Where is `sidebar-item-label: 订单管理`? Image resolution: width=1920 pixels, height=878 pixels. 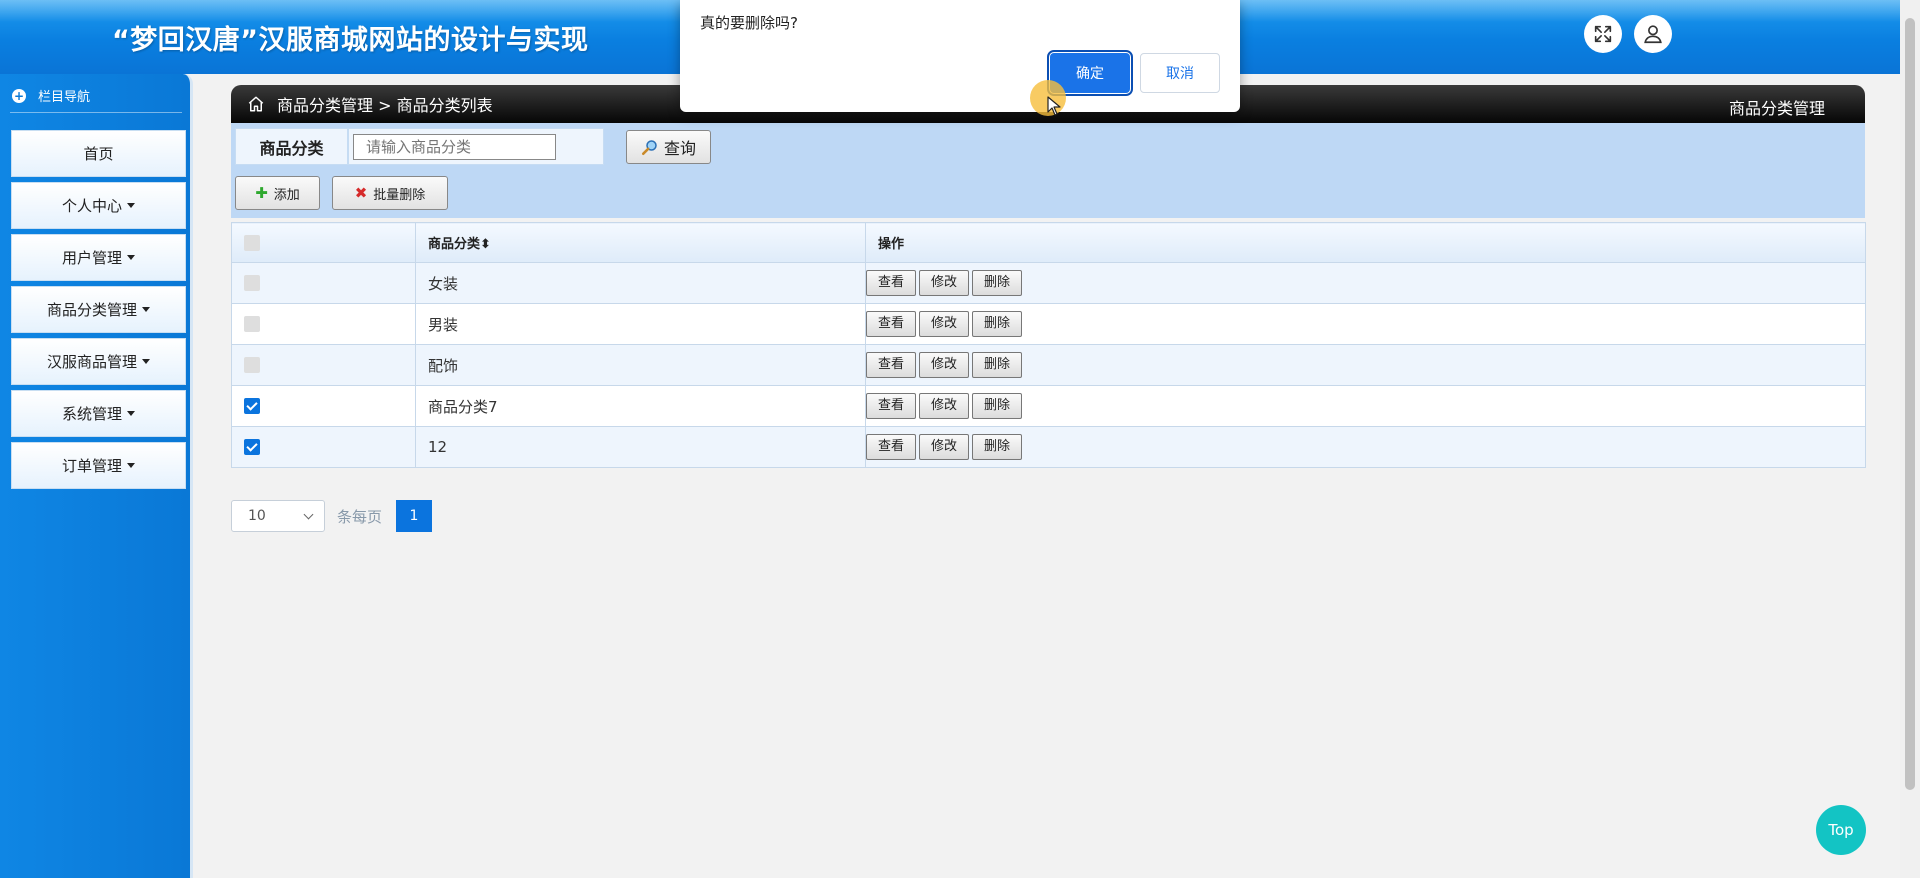 sidebar-item-label: 订单管理 is located at coordinates (91, 466).